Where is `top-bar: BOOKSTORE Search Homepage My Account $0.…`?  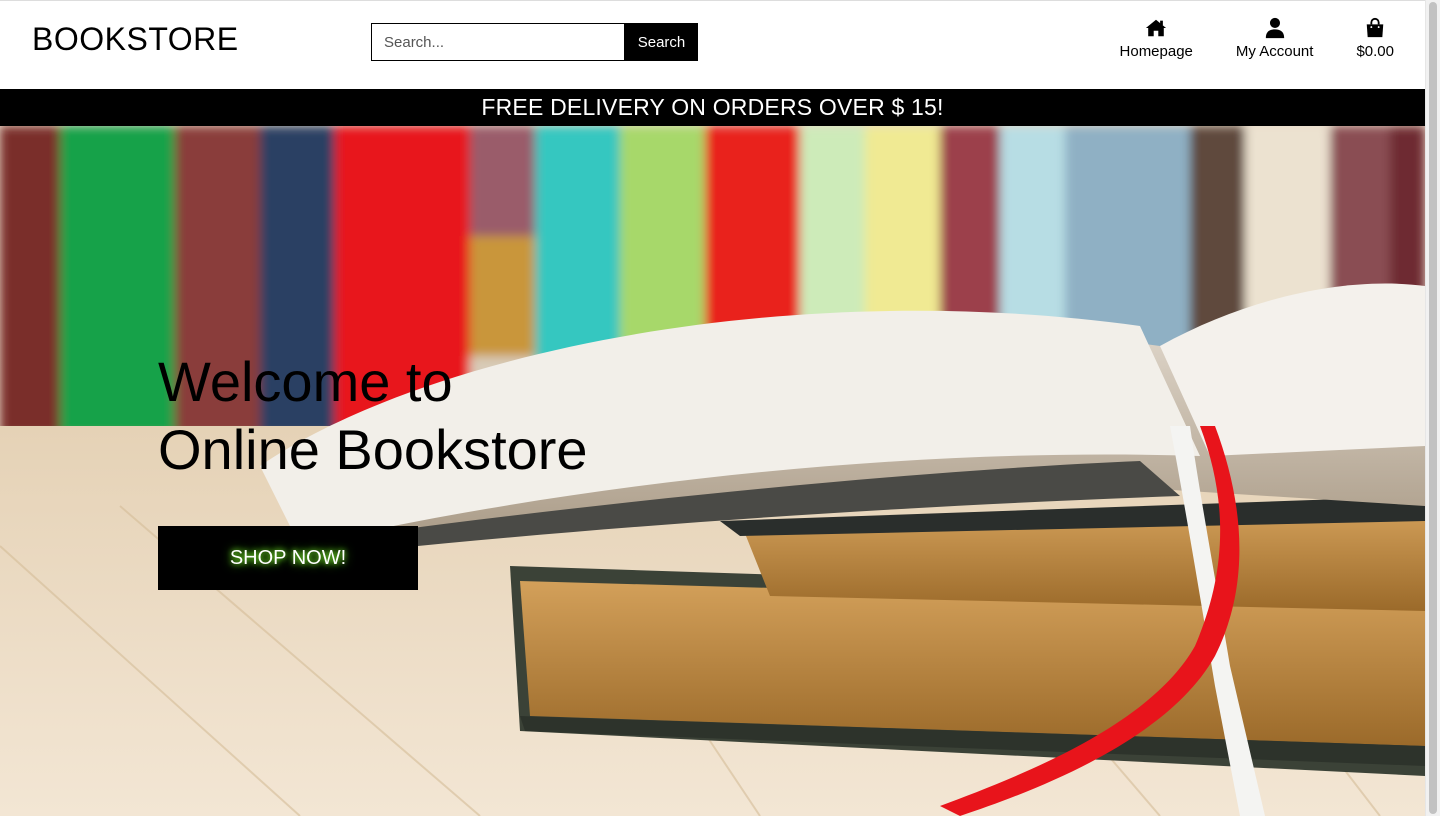 top-bar: BOOKSTORE Search Homepage My Account $0.… is located at coordinates (712, 44).